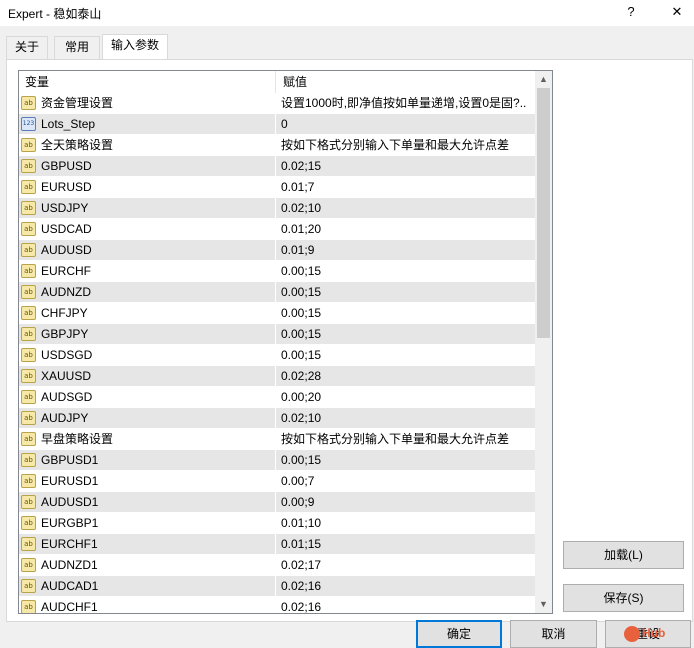 The width and height of the screenshot is (694, 648). What do you see at coordinates (406, 544) in the screenshot?
I see `variable-value: 0.01;15` at bounding box center [406, 544].